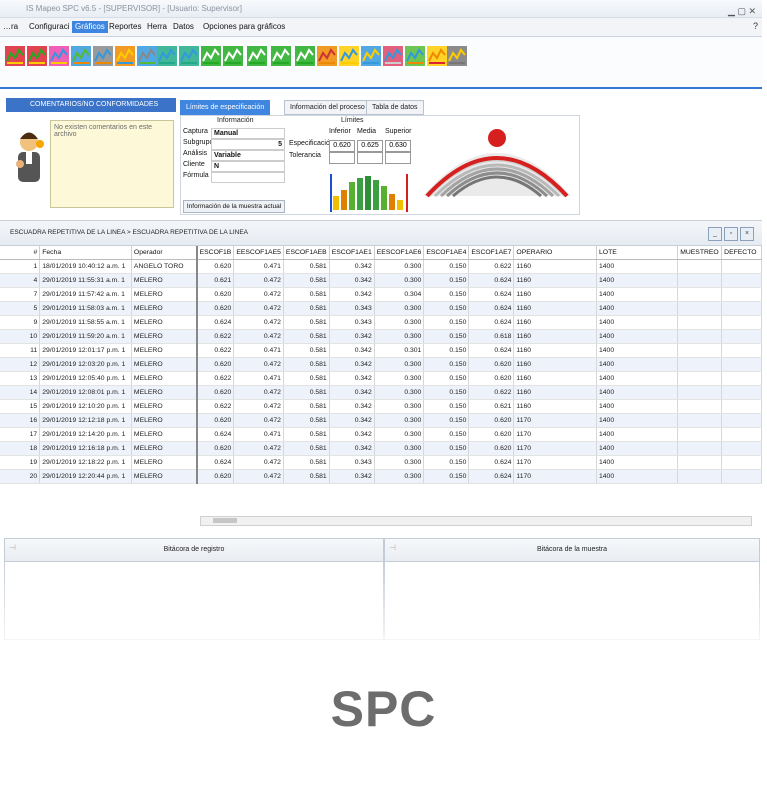 The height and width of the screenshot is (799, 767). I want to click on multi-chart-icon, so click(415, 56).